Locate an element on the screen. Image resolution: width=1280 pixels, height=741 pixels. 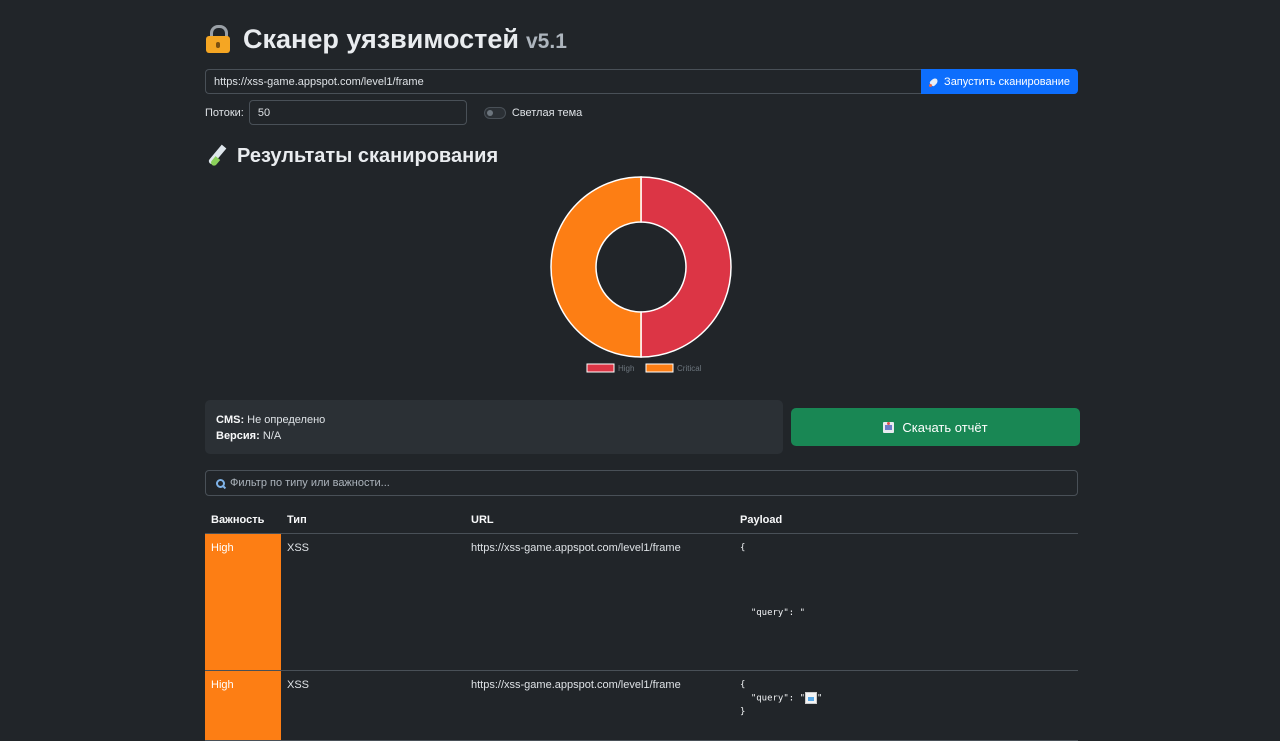
severity-chart: High Critical is located at coordinates (641, 274).